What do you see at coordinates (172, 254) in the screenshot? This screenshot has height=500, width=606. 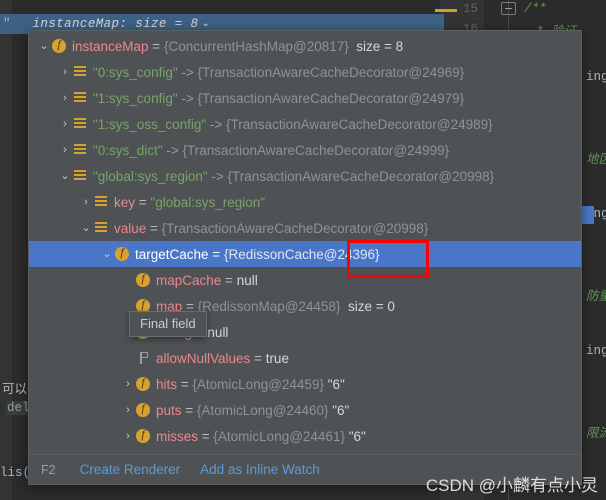 I see `tree-row-text: targetCache` at bounding box center [172, 254].